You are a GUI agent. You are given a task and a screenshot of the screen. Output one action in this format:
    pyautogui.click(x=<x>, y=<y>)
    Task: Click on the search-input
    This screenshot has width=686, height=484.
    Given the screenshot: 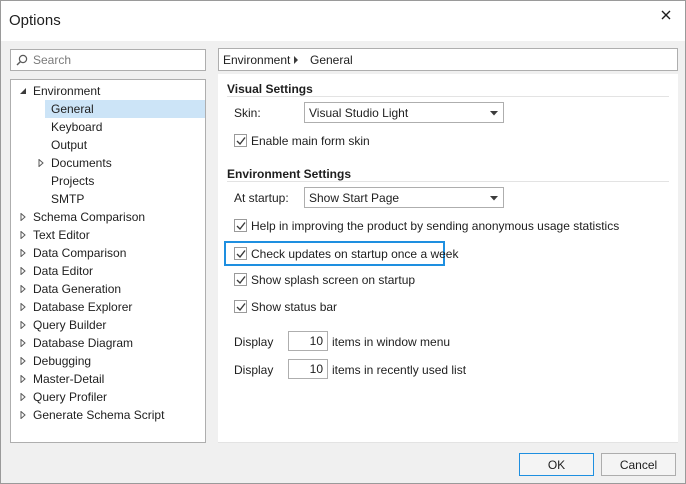 What is the action you would take?
    pyautogui.click(x=117, y=60)
    